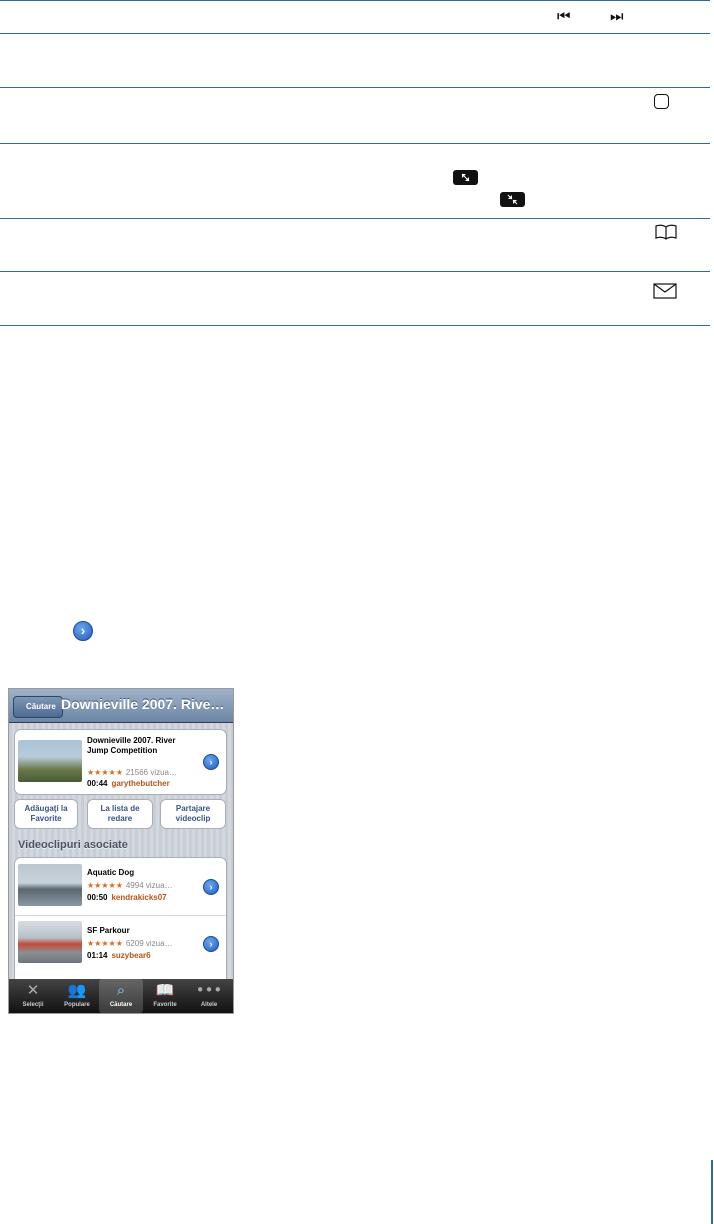  Describe the element at coordinates (666, 232) in the screenshot. I see `bookmark-icon` at that location.